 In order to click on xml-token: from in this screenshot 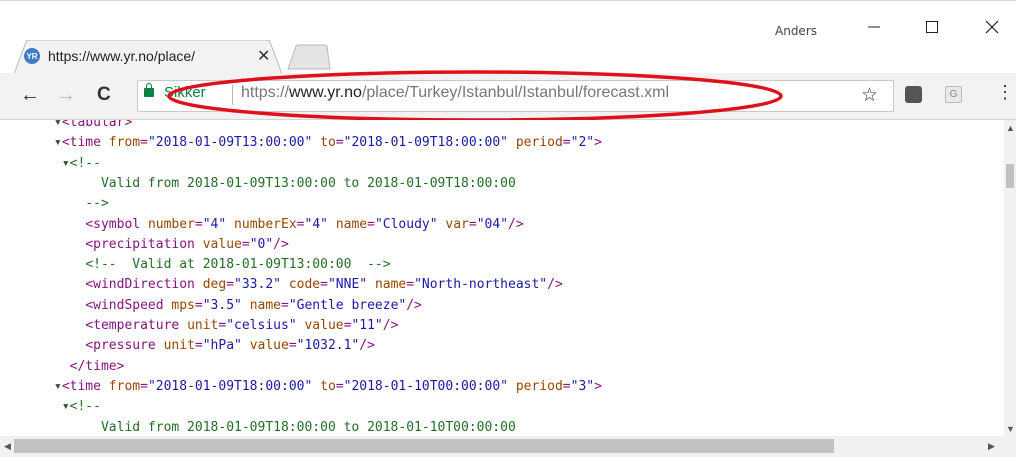, I will do `click(124, 143)`.